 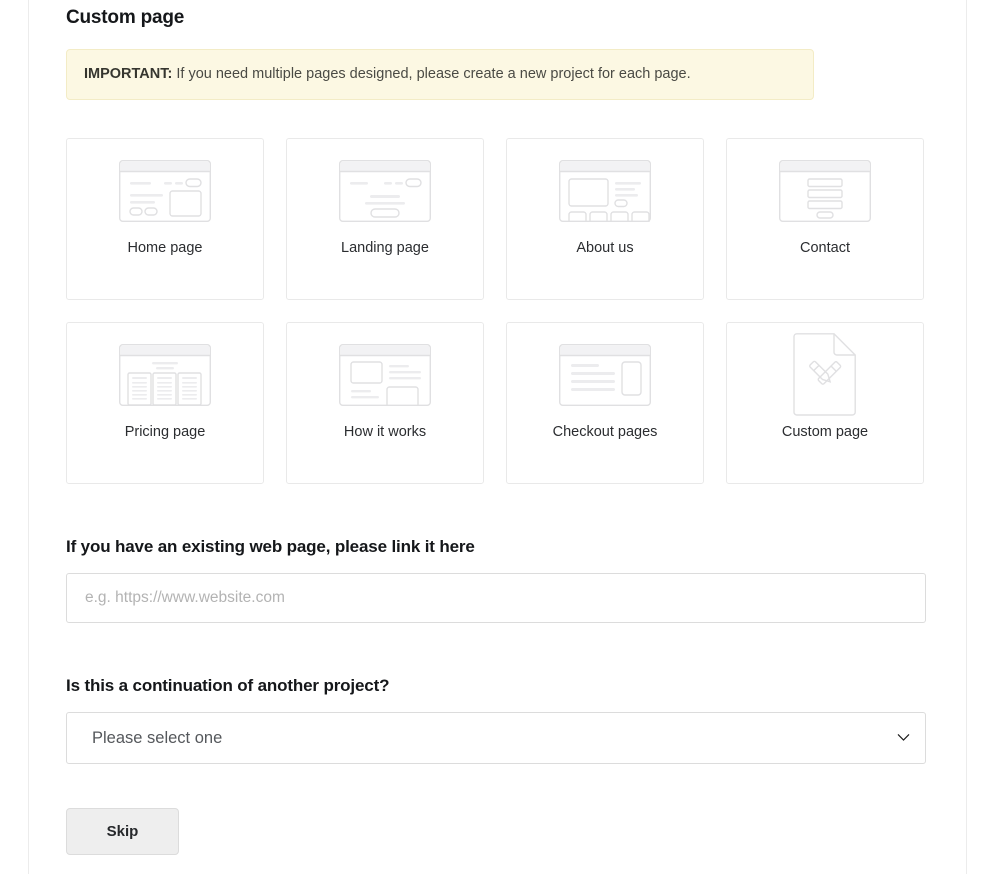 I want to click on right-rail-divider, so click(x=966, y=437).